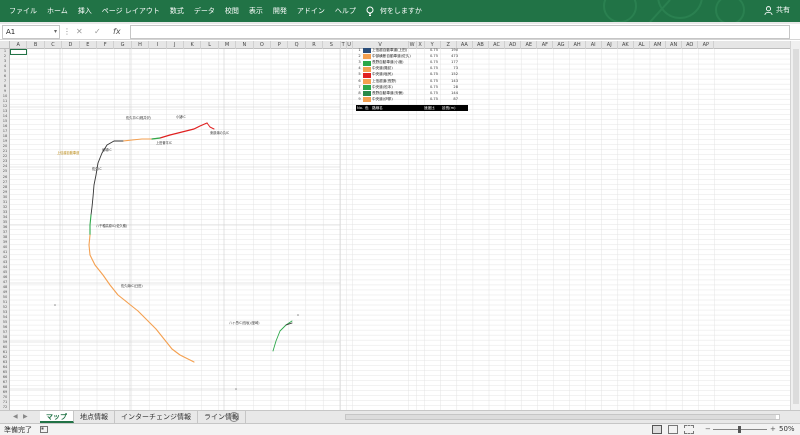 Image resolution: width=800 pixels, height=435 pixels. I want to click on zoom-slider-knob, so click(739, 429).